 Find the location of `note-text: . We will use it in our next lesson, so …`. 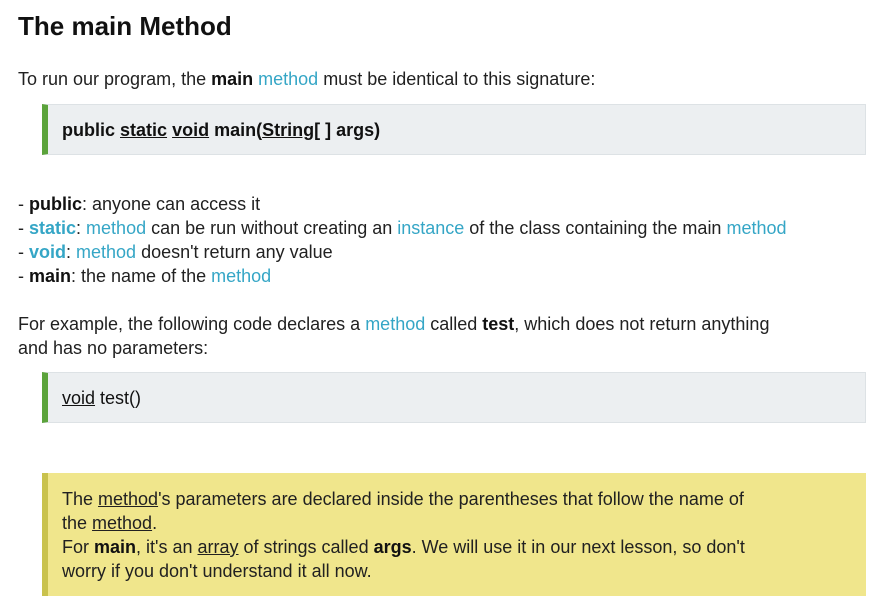

note-text: . We will use it in our next lesson, so … is located at coordinates (578, 547).